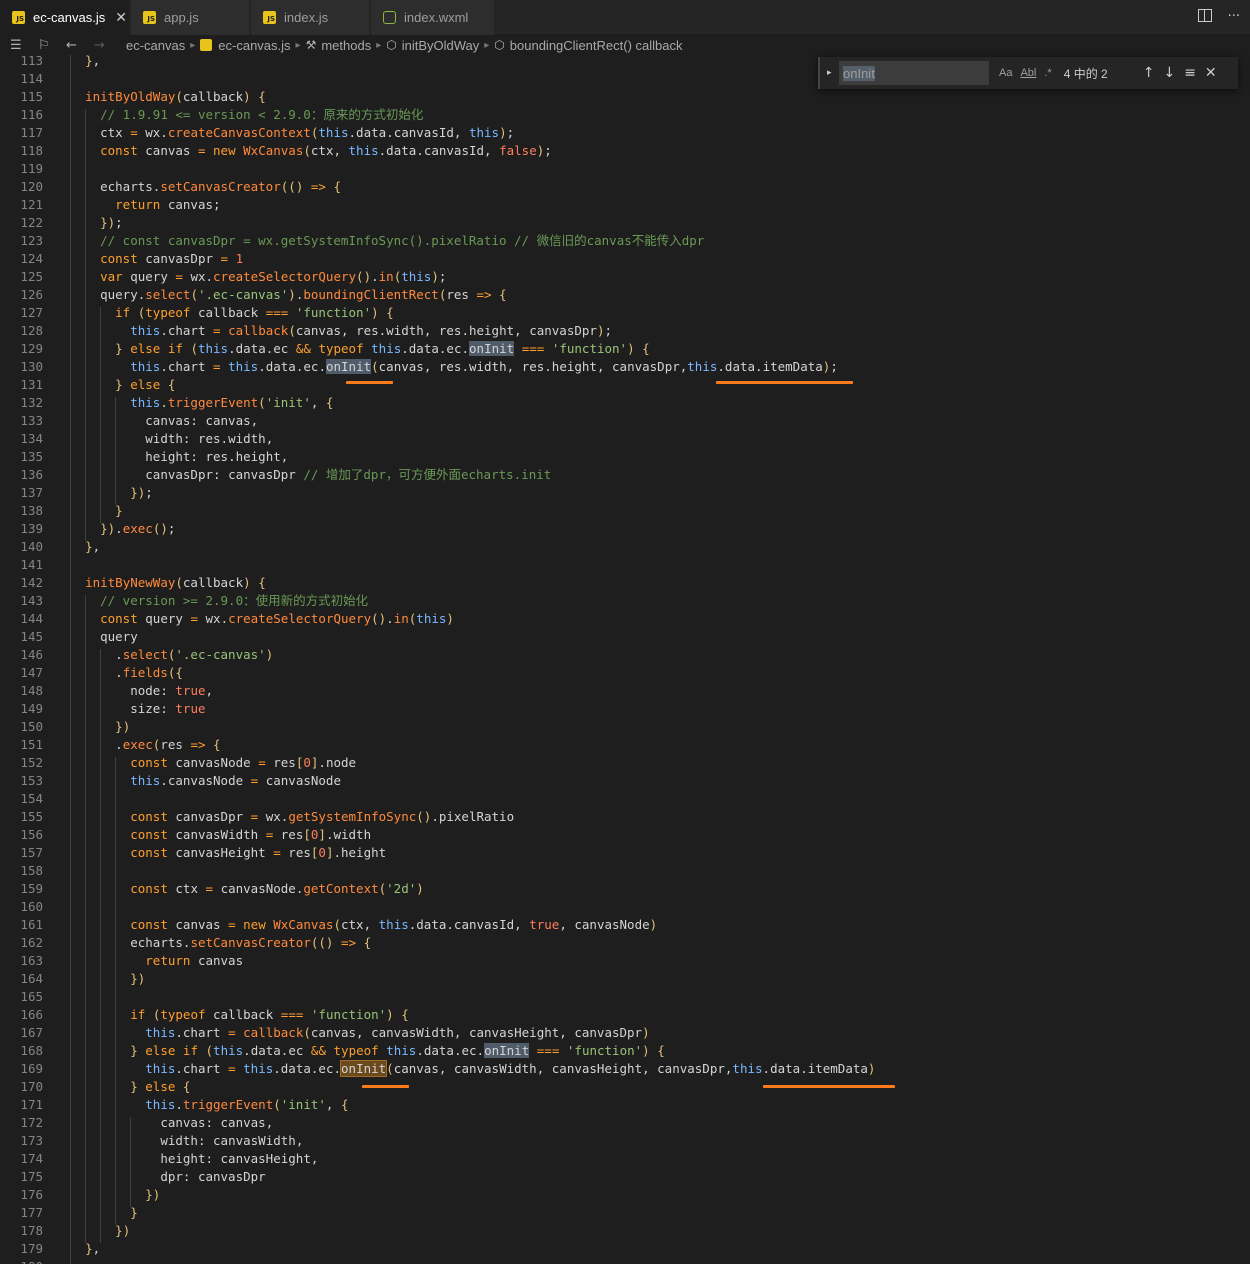  What do you see at coordinates (171, 439) in the screenshot?
I see `code-line: width: res.width,` at bounding box center [171, 439].